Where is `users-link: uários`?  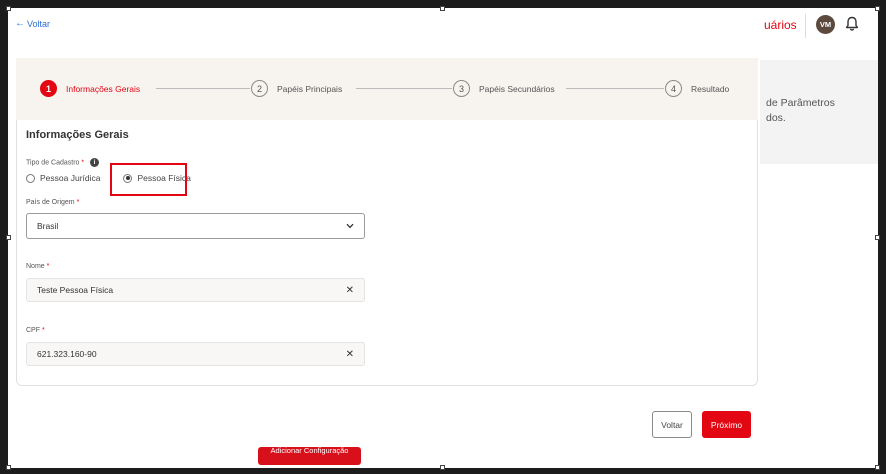 users-link: uários is located at coordinates (780, 25).